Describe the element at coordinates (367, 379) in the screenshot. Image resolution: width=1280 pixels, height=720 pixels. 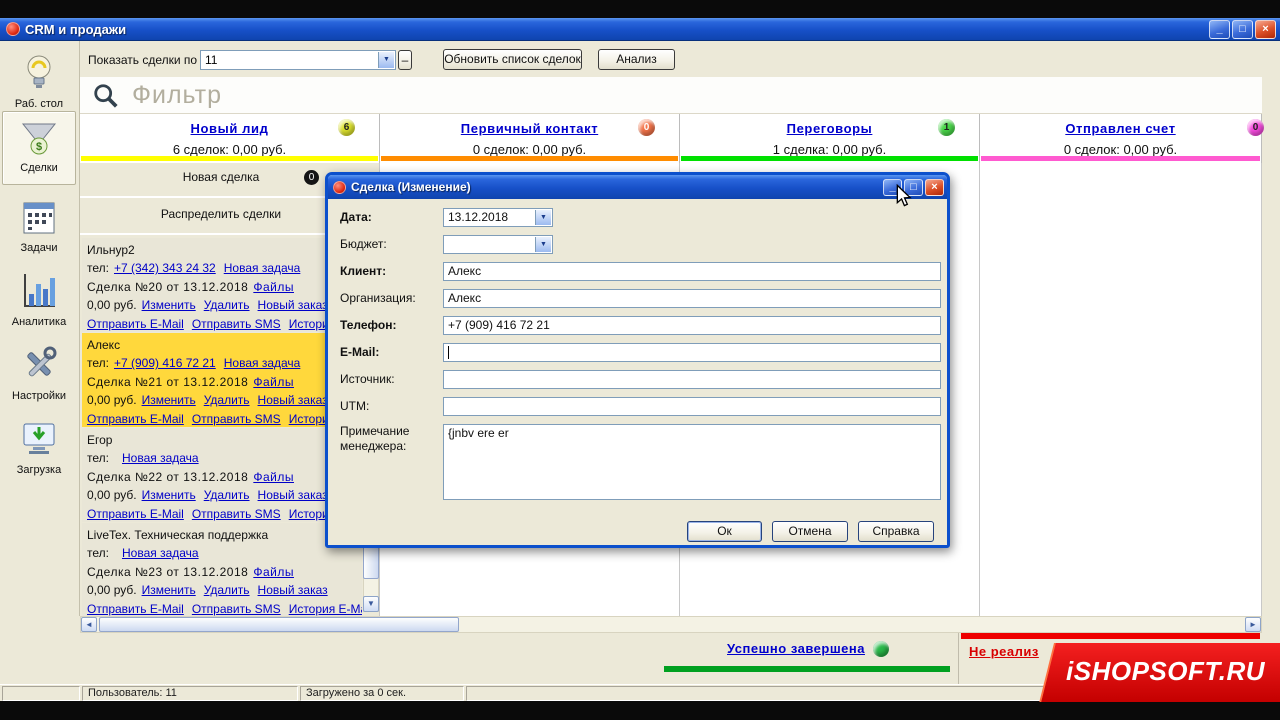
I see `source-label: Источник:` at that location.